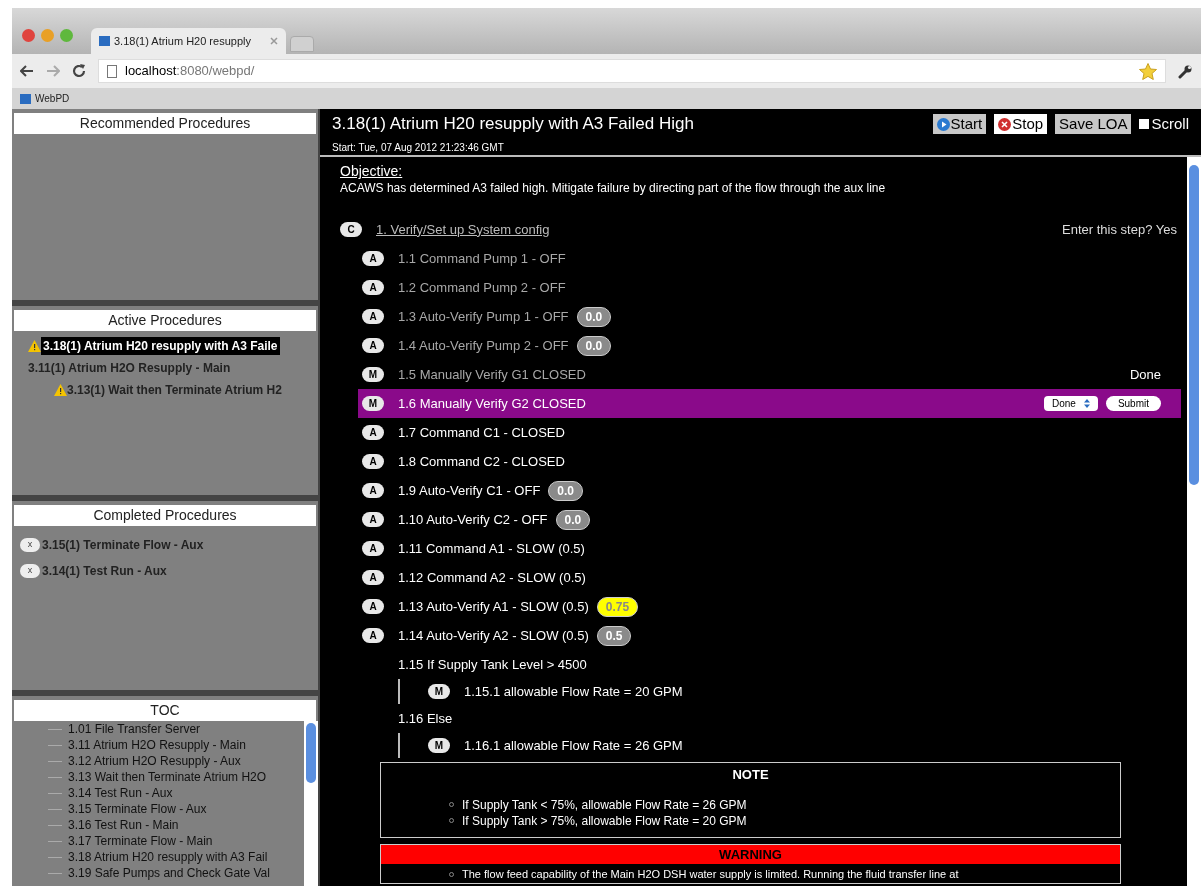  I want to click on back-icon, so click(27, 71).